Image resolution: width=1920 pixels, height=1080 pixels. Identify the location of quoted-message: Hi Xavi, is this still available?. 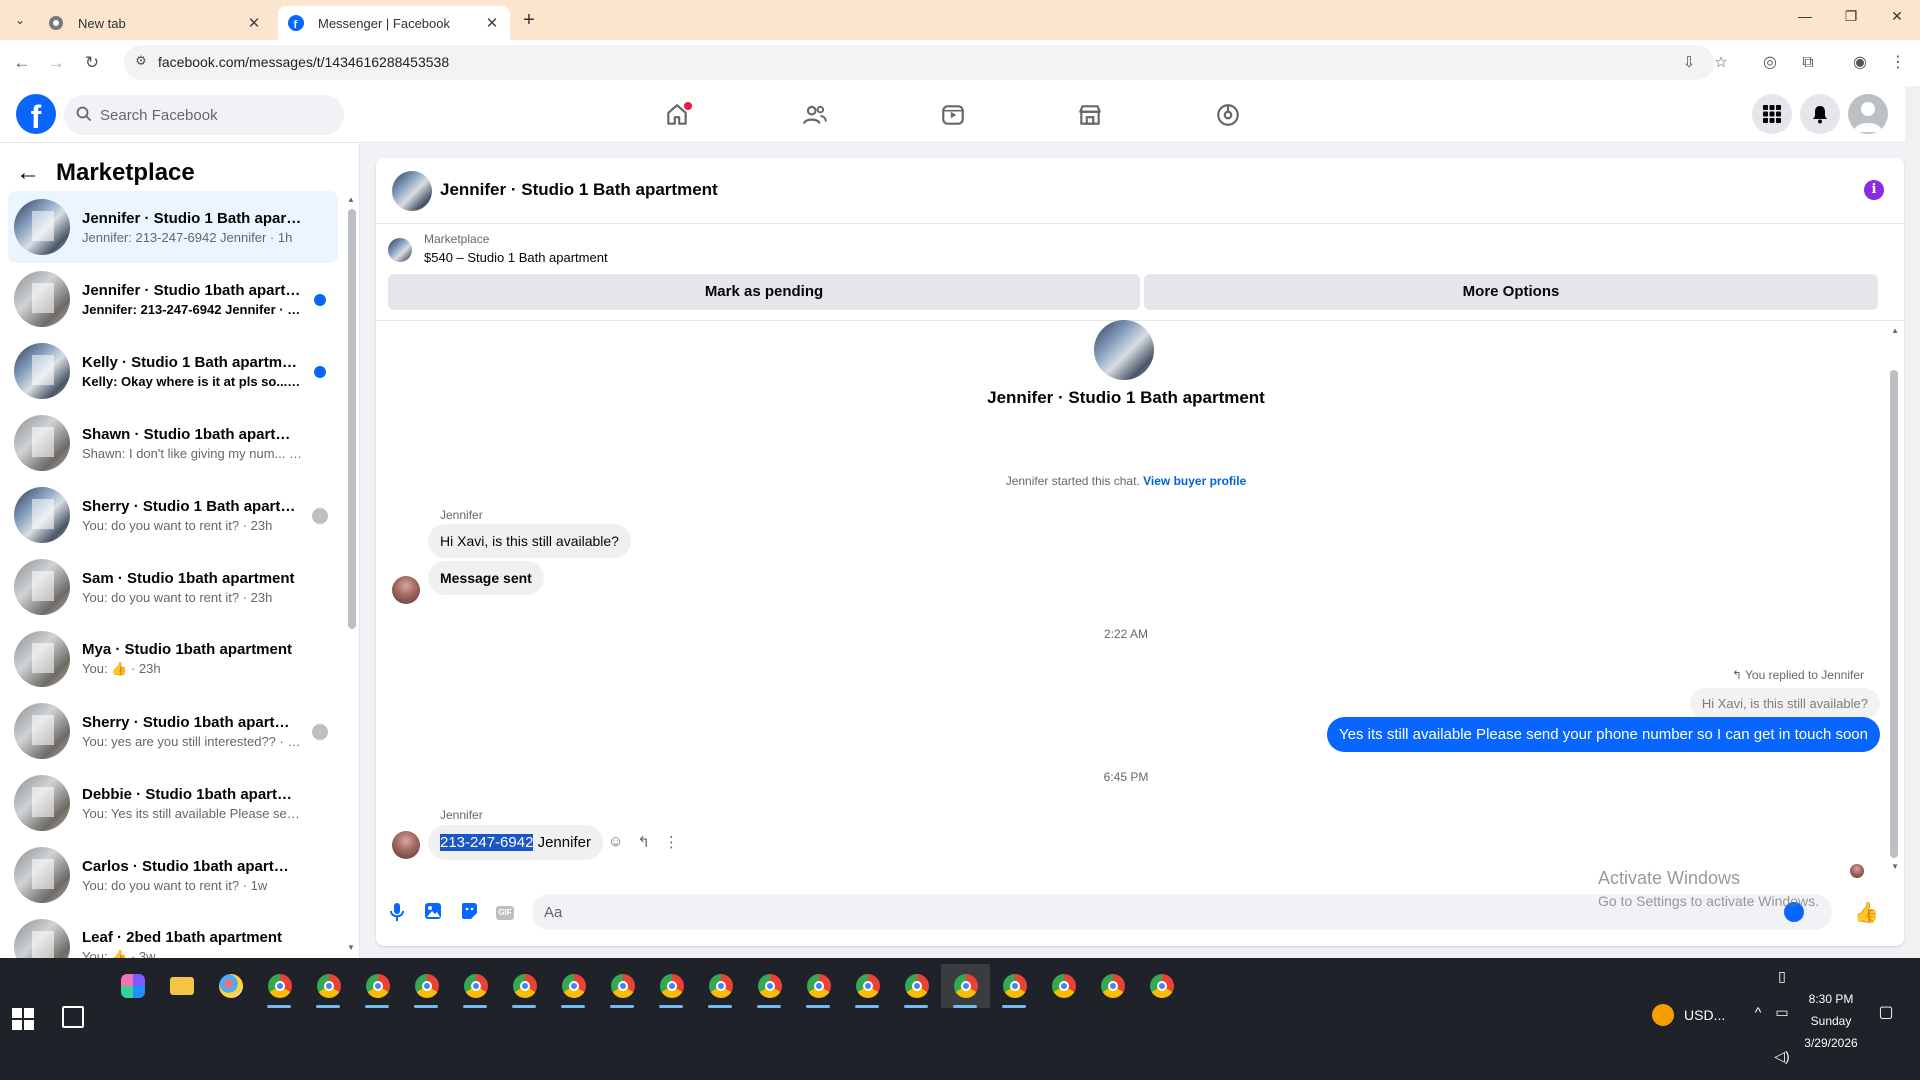
(1784, 703).